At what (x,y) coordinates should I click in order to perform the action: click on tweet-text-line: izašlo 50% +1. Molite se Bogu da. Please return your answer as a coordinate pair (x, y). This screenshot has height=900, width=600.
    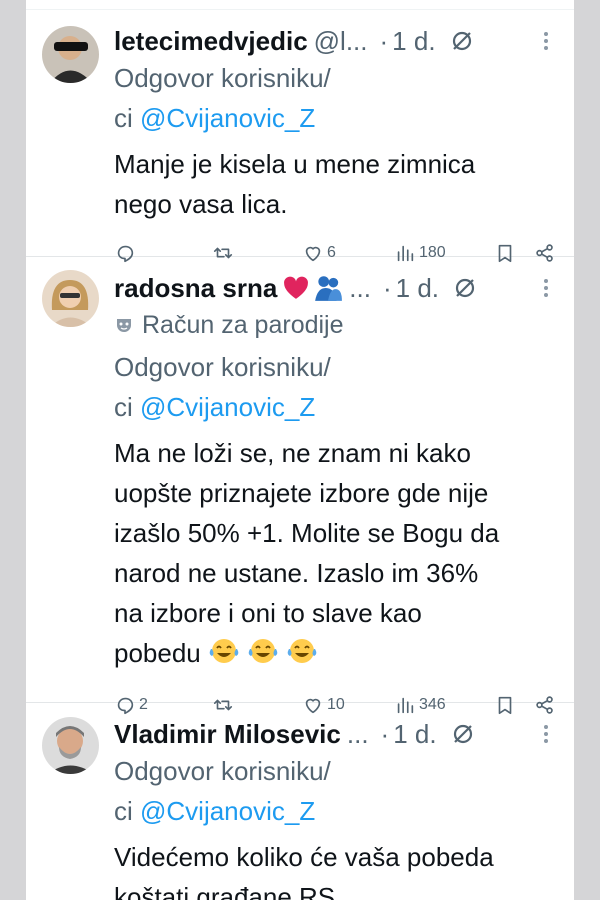
    Looking at the image, I should click on (307, 533).